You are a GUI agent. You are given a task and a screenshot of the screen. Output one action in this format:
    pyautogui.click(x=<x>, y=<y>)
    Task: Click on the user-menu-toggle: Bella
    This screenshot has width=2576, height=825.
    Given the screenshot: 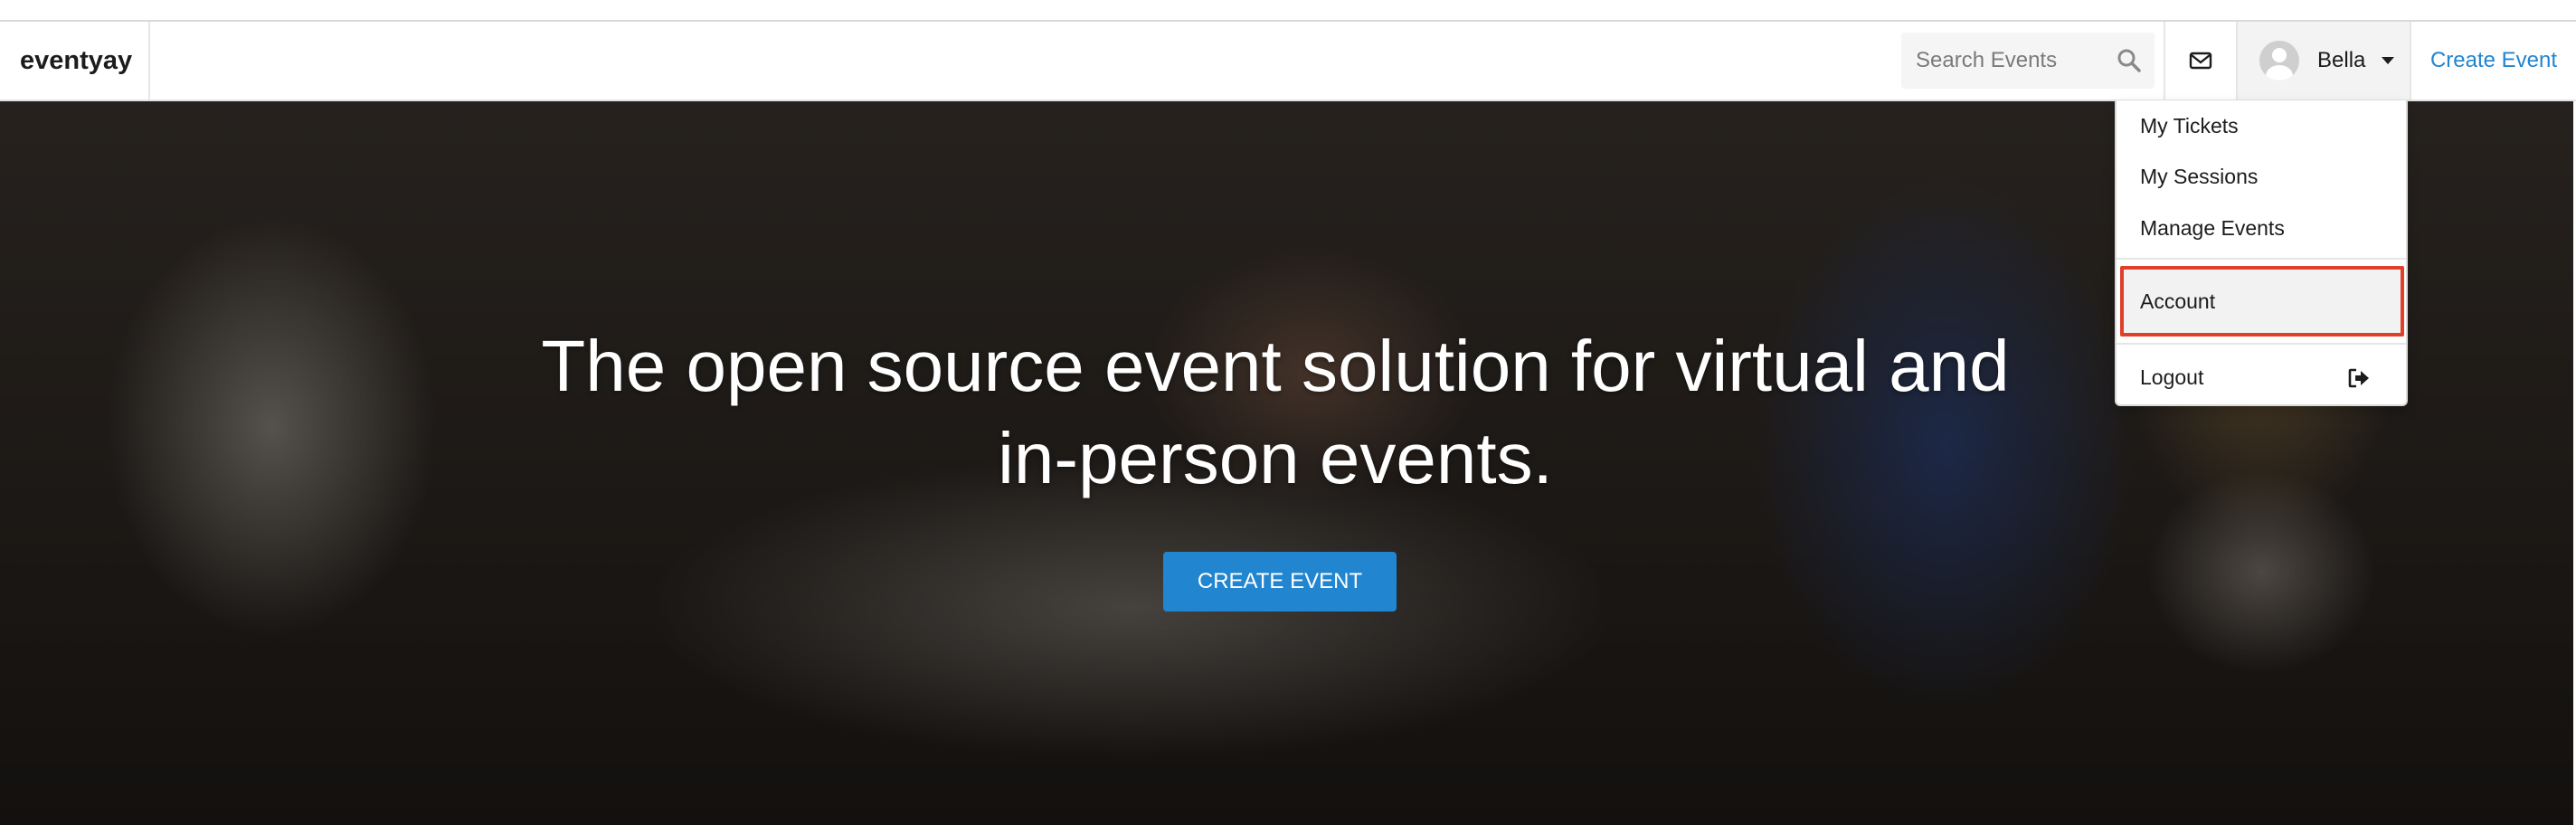 What is the action you would take?
    pyautogui.click(x=2323, y=61)
    